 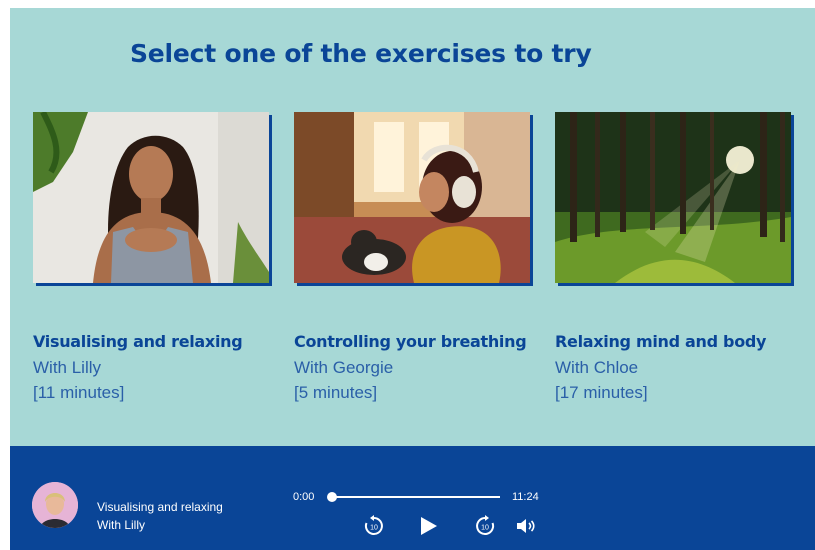 I want to click on now-playing-title: Visualising and relaxing, so click(x=160, y=507).